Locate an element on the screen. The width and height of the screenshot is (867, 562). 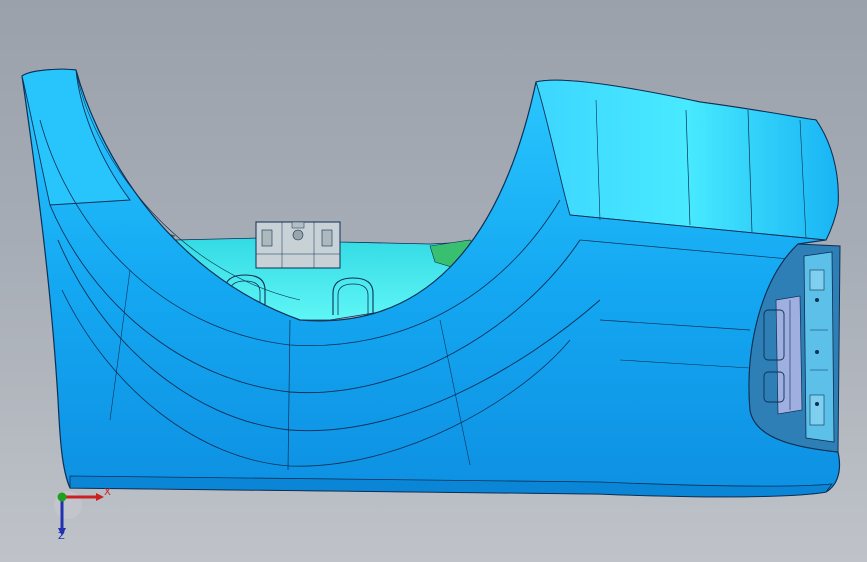
triad-x-label: X is located at coordinates (107, 492).